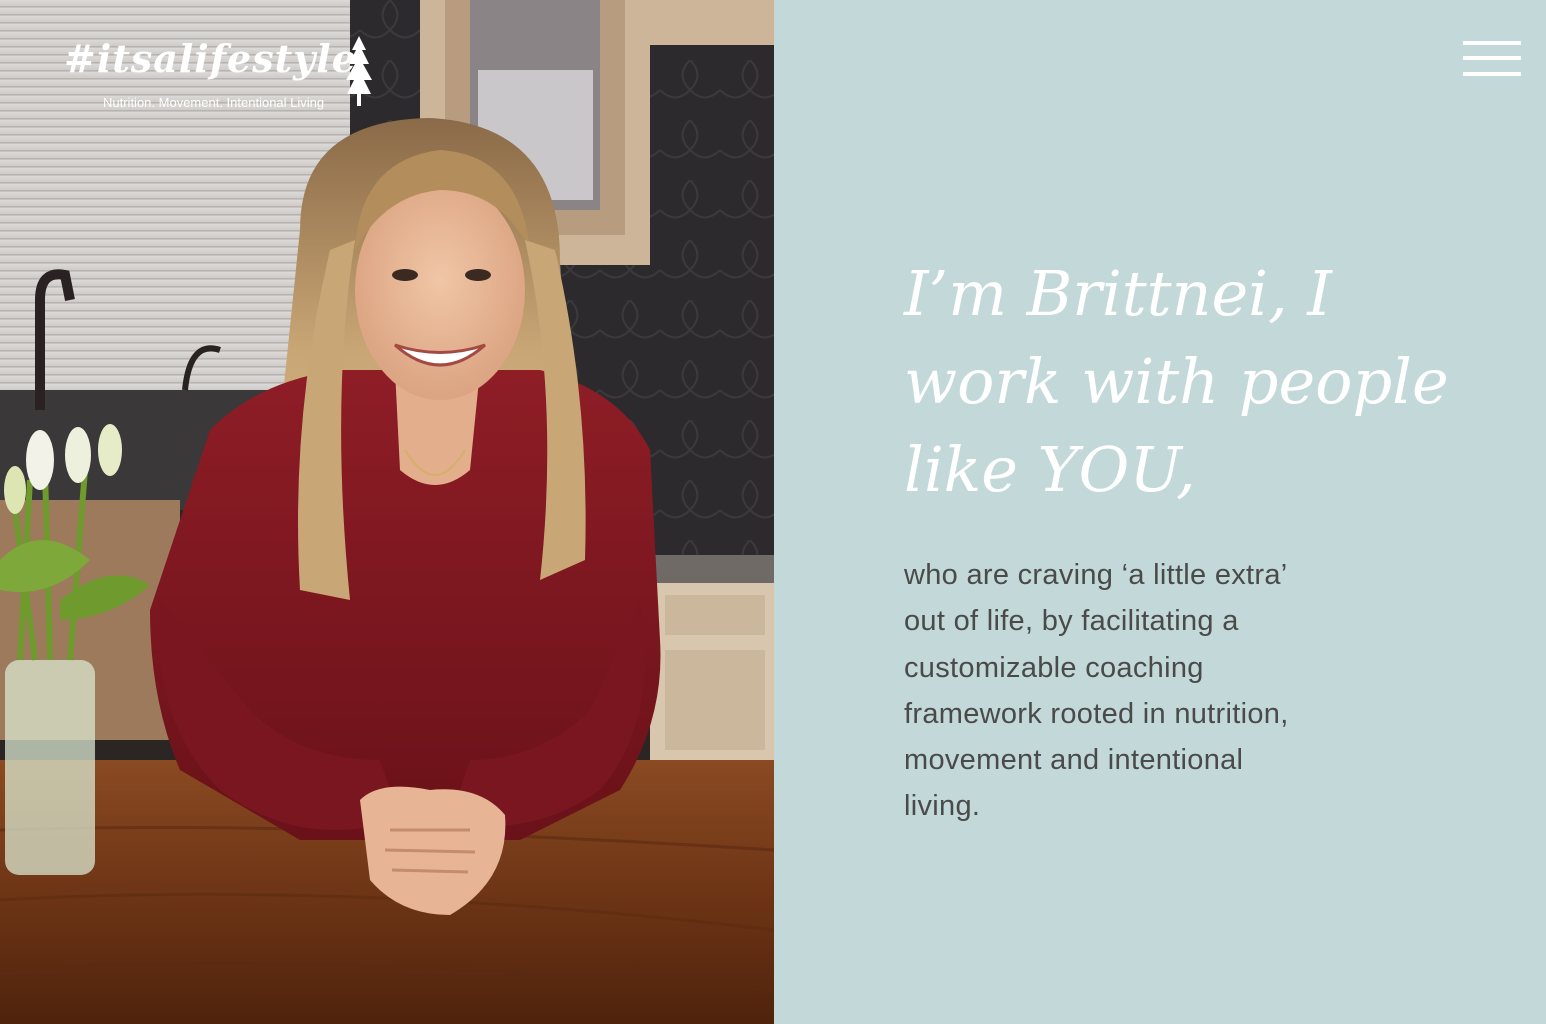  What do you see at coordinates (1492, 43) in the screenshot?
I see `menu-bar-top` at bounding box center [1492, 43].